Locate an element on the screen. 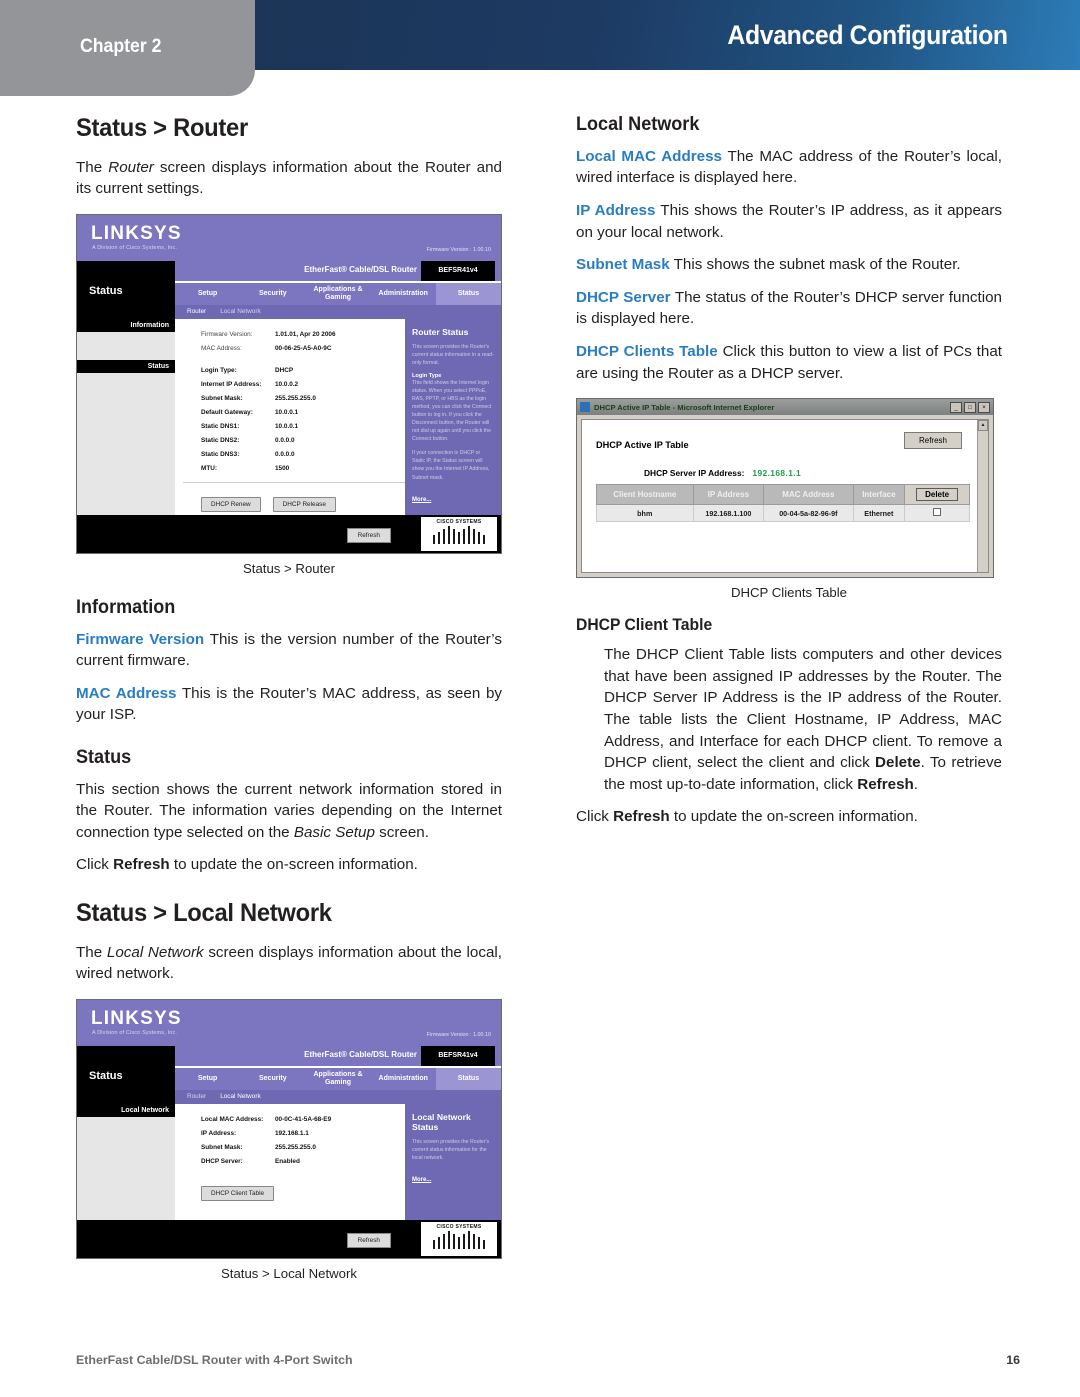 The image size is (1080, 1397). term-mac-address: MAC Address is located at coordinates (126, 693).